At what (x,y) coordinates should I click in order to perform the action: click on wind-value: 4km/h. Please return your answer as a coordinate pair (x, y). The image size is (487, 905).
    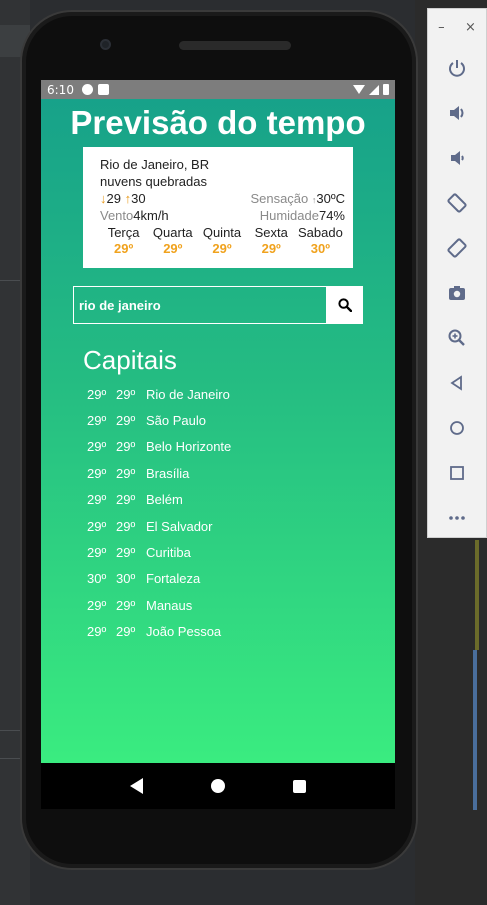
    Looking at the image, I should click on (151, 215).